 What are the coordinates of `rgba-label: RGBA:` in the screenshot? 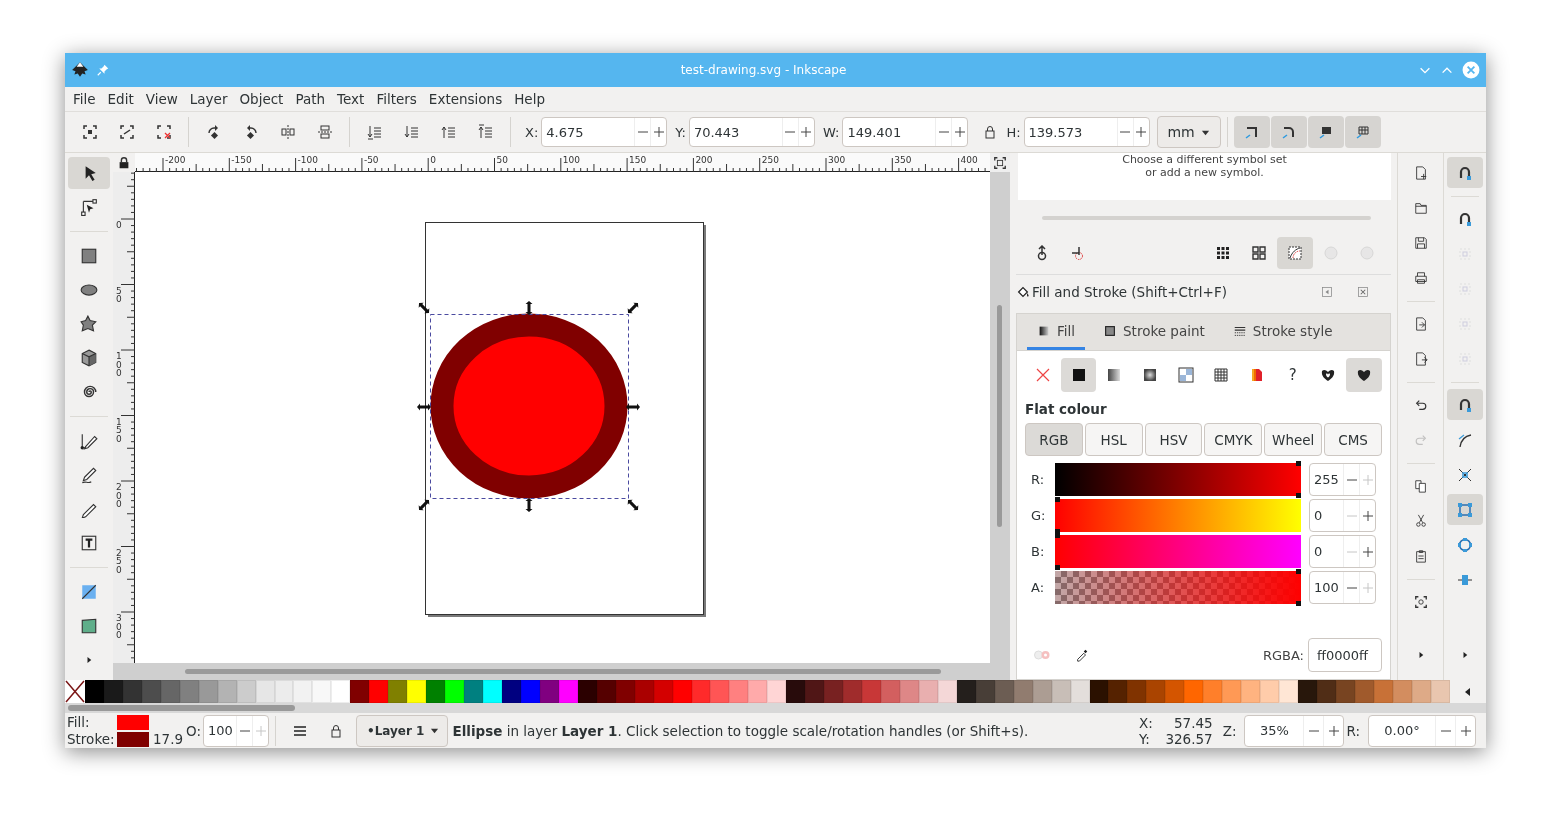 It's located at (1283, 655).